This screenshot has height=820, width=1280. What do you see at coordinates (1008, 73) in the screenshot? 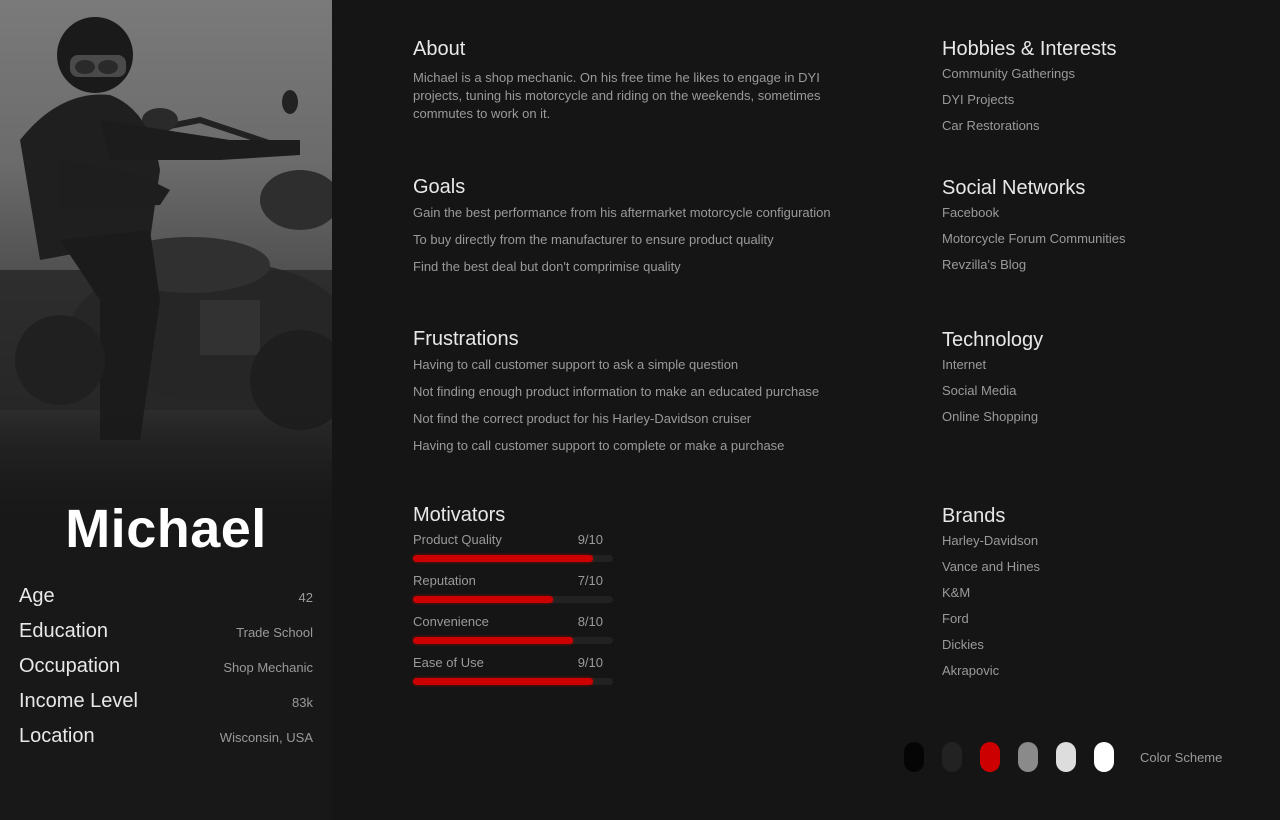
I see `hobby-item: Community Gatherings` at bounding box center [1008, 73].